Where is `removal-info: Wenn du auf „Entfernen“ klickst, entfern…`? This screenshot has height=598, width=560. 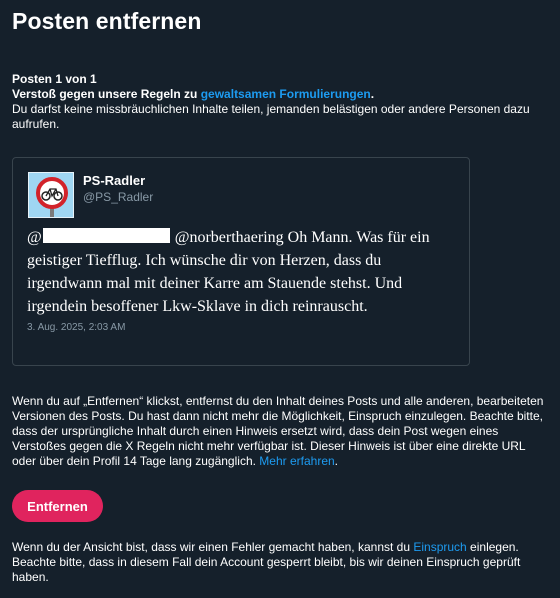 removal-info: Wenn du auf „Entfernen“ klickst, entfern… is located at coordinates (282, 431).